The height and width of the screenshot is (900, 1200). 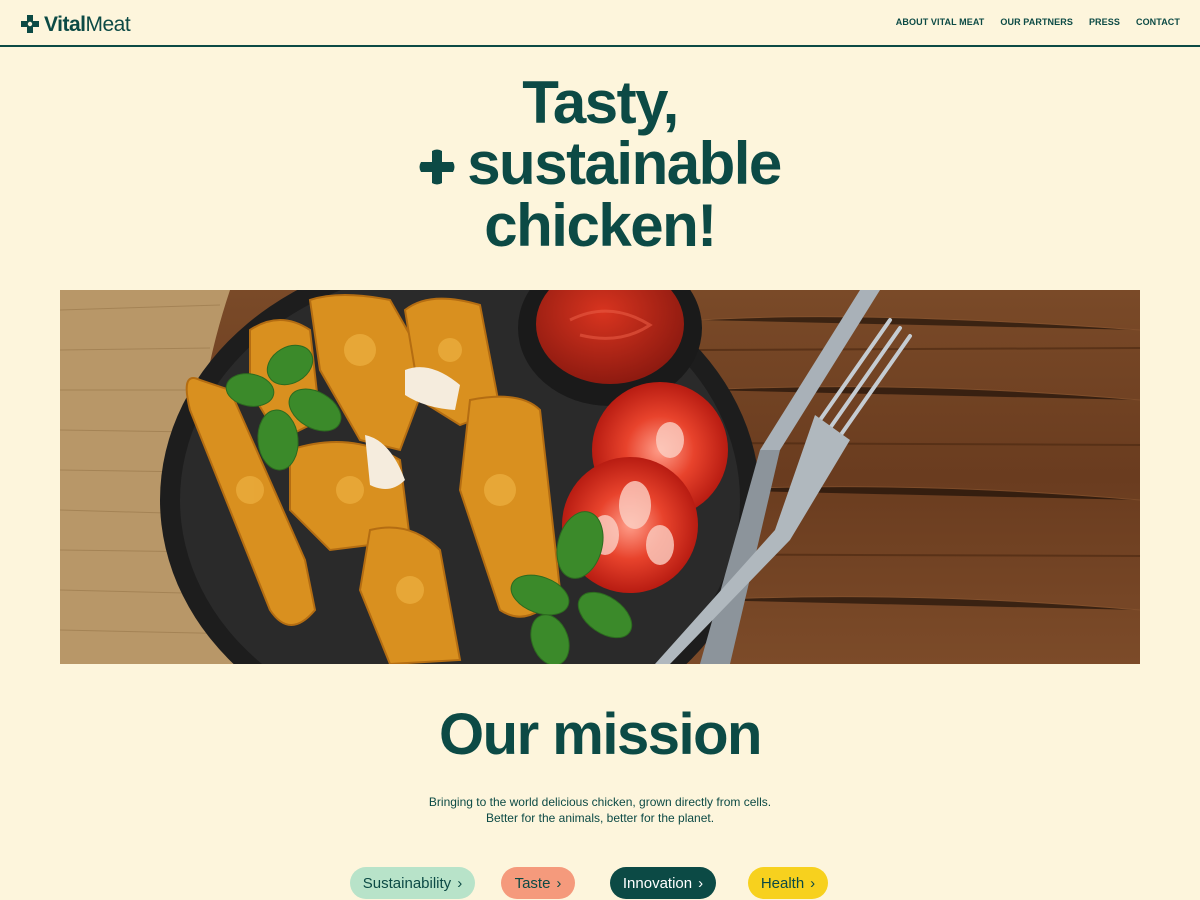 I want to click on pill-taste: Taste ›, so click(x=538, y=883).